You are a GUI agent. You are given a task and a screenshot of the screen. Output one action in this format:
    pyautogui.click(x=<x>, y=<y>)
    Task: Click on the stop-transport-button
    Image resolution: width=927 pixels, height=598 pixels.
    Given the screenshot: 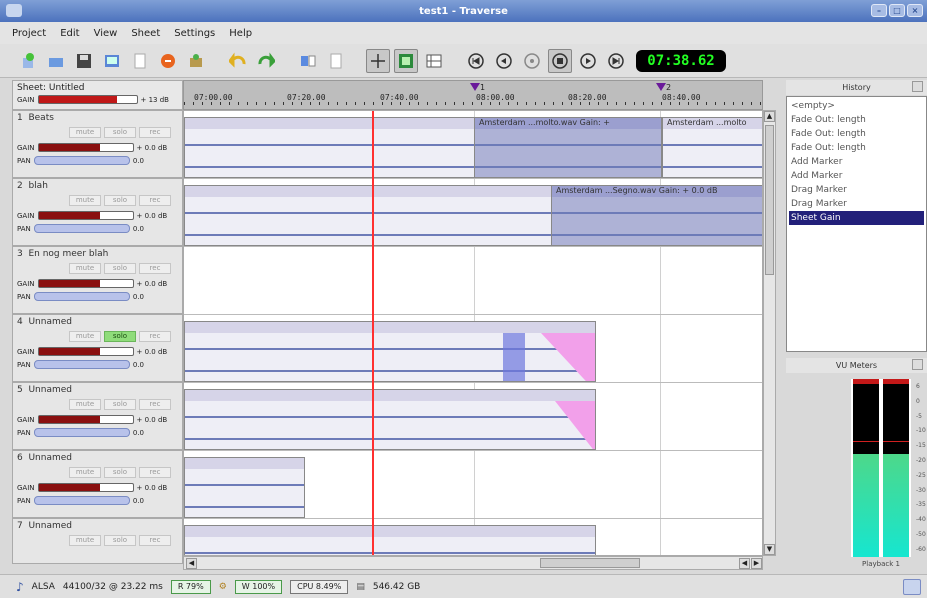 What is the action you would take?
    pyautogui.click(x=560, y=60)
    